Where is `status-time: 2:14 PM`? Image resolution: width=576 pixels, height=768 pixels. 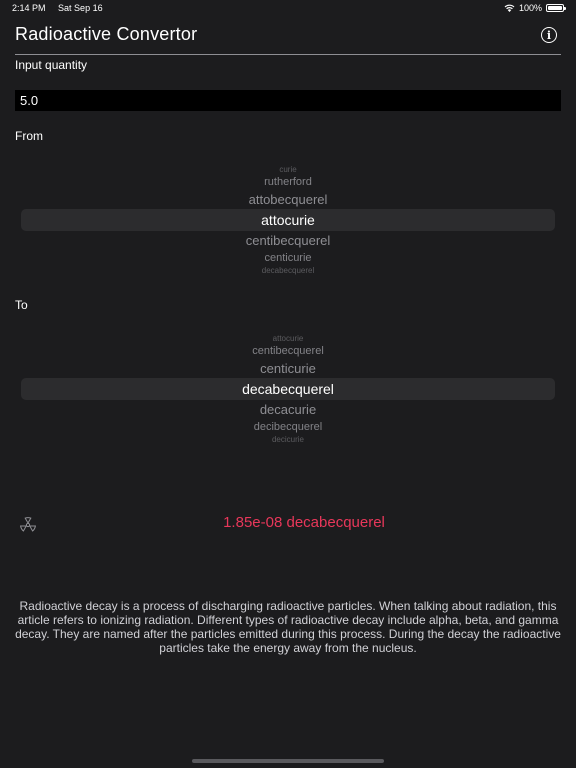 status-time: 2:14 PM is located at coordinates (29, 8).